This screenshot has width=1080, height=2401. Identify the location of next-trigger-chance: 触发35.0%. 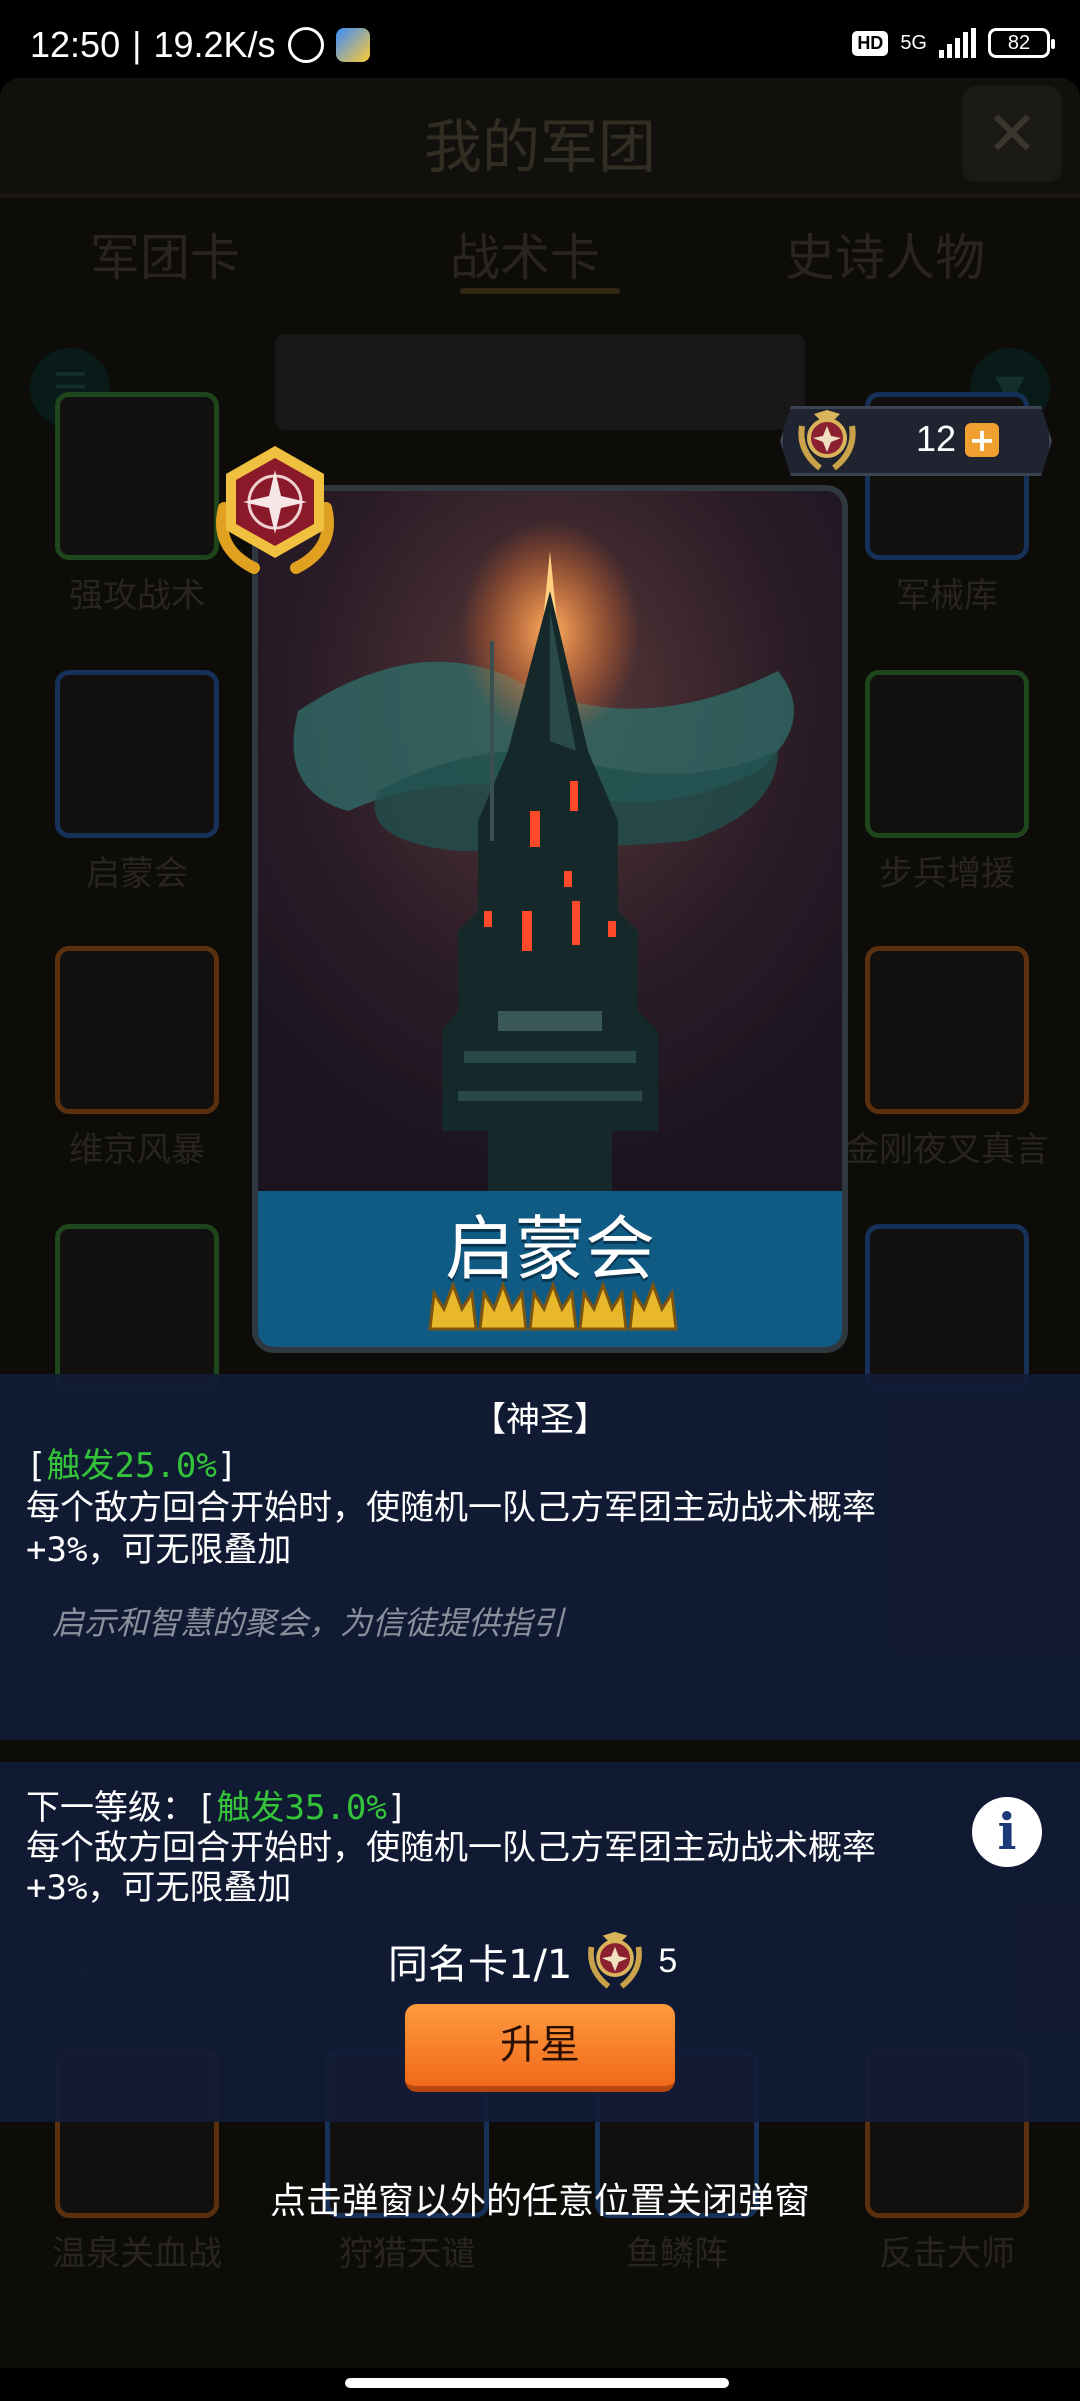
(301, 1808).